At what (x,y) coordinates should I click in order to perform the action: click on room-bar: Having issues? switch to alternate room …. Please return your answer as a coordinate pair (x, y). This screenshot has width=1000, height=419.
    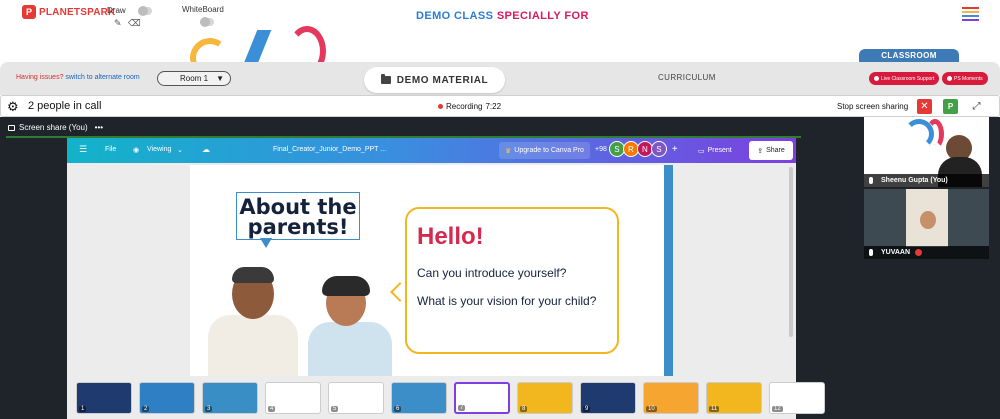
    Looking at the image, I should click on (500, 78).